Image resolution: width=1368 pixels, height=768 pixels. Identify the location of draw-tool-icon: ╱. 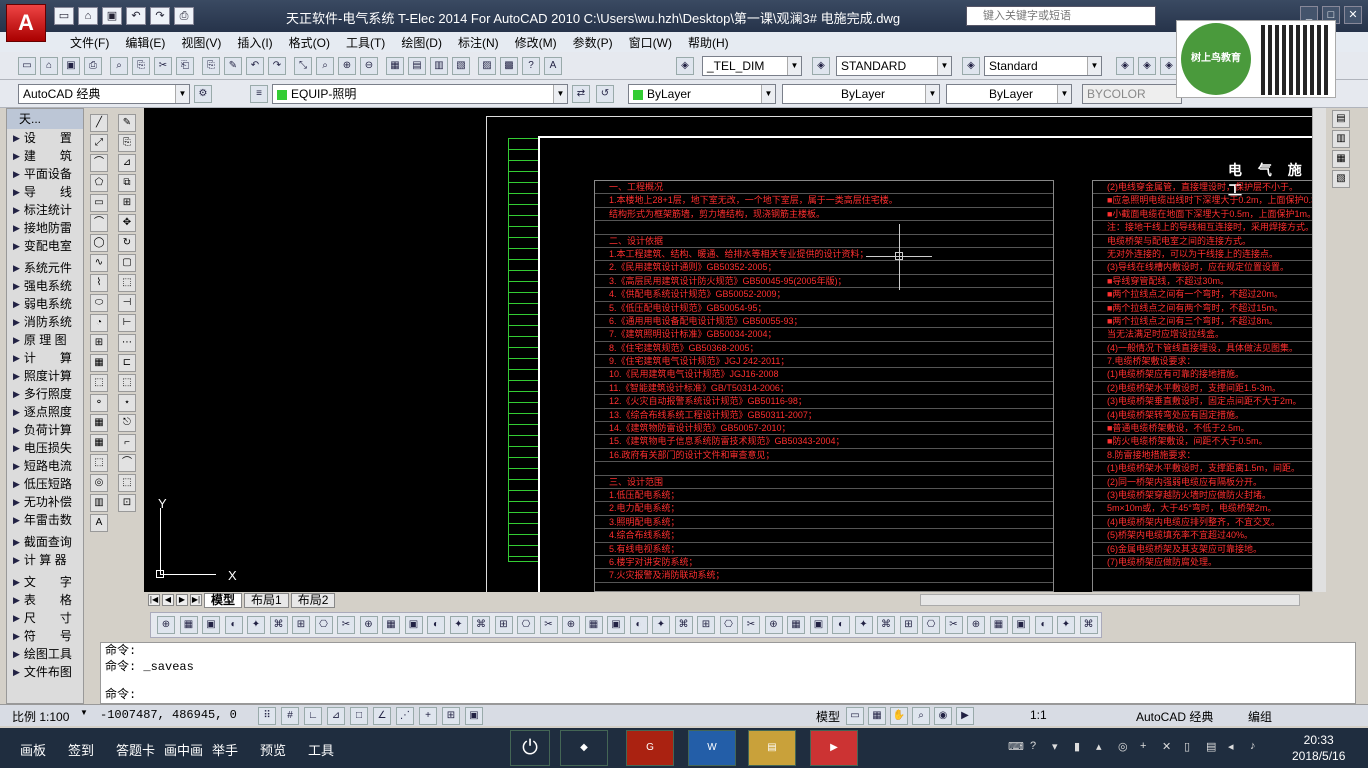
(99, 123).